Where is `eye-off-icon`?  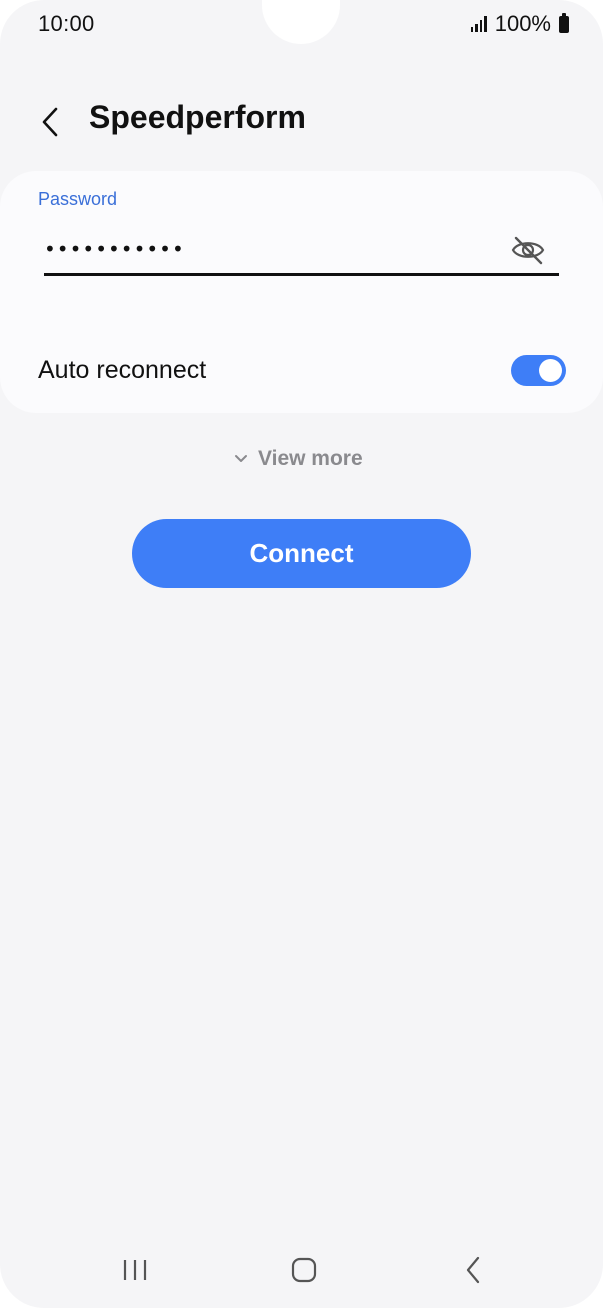
eye-off-icon is located at coordinates (528, 250).